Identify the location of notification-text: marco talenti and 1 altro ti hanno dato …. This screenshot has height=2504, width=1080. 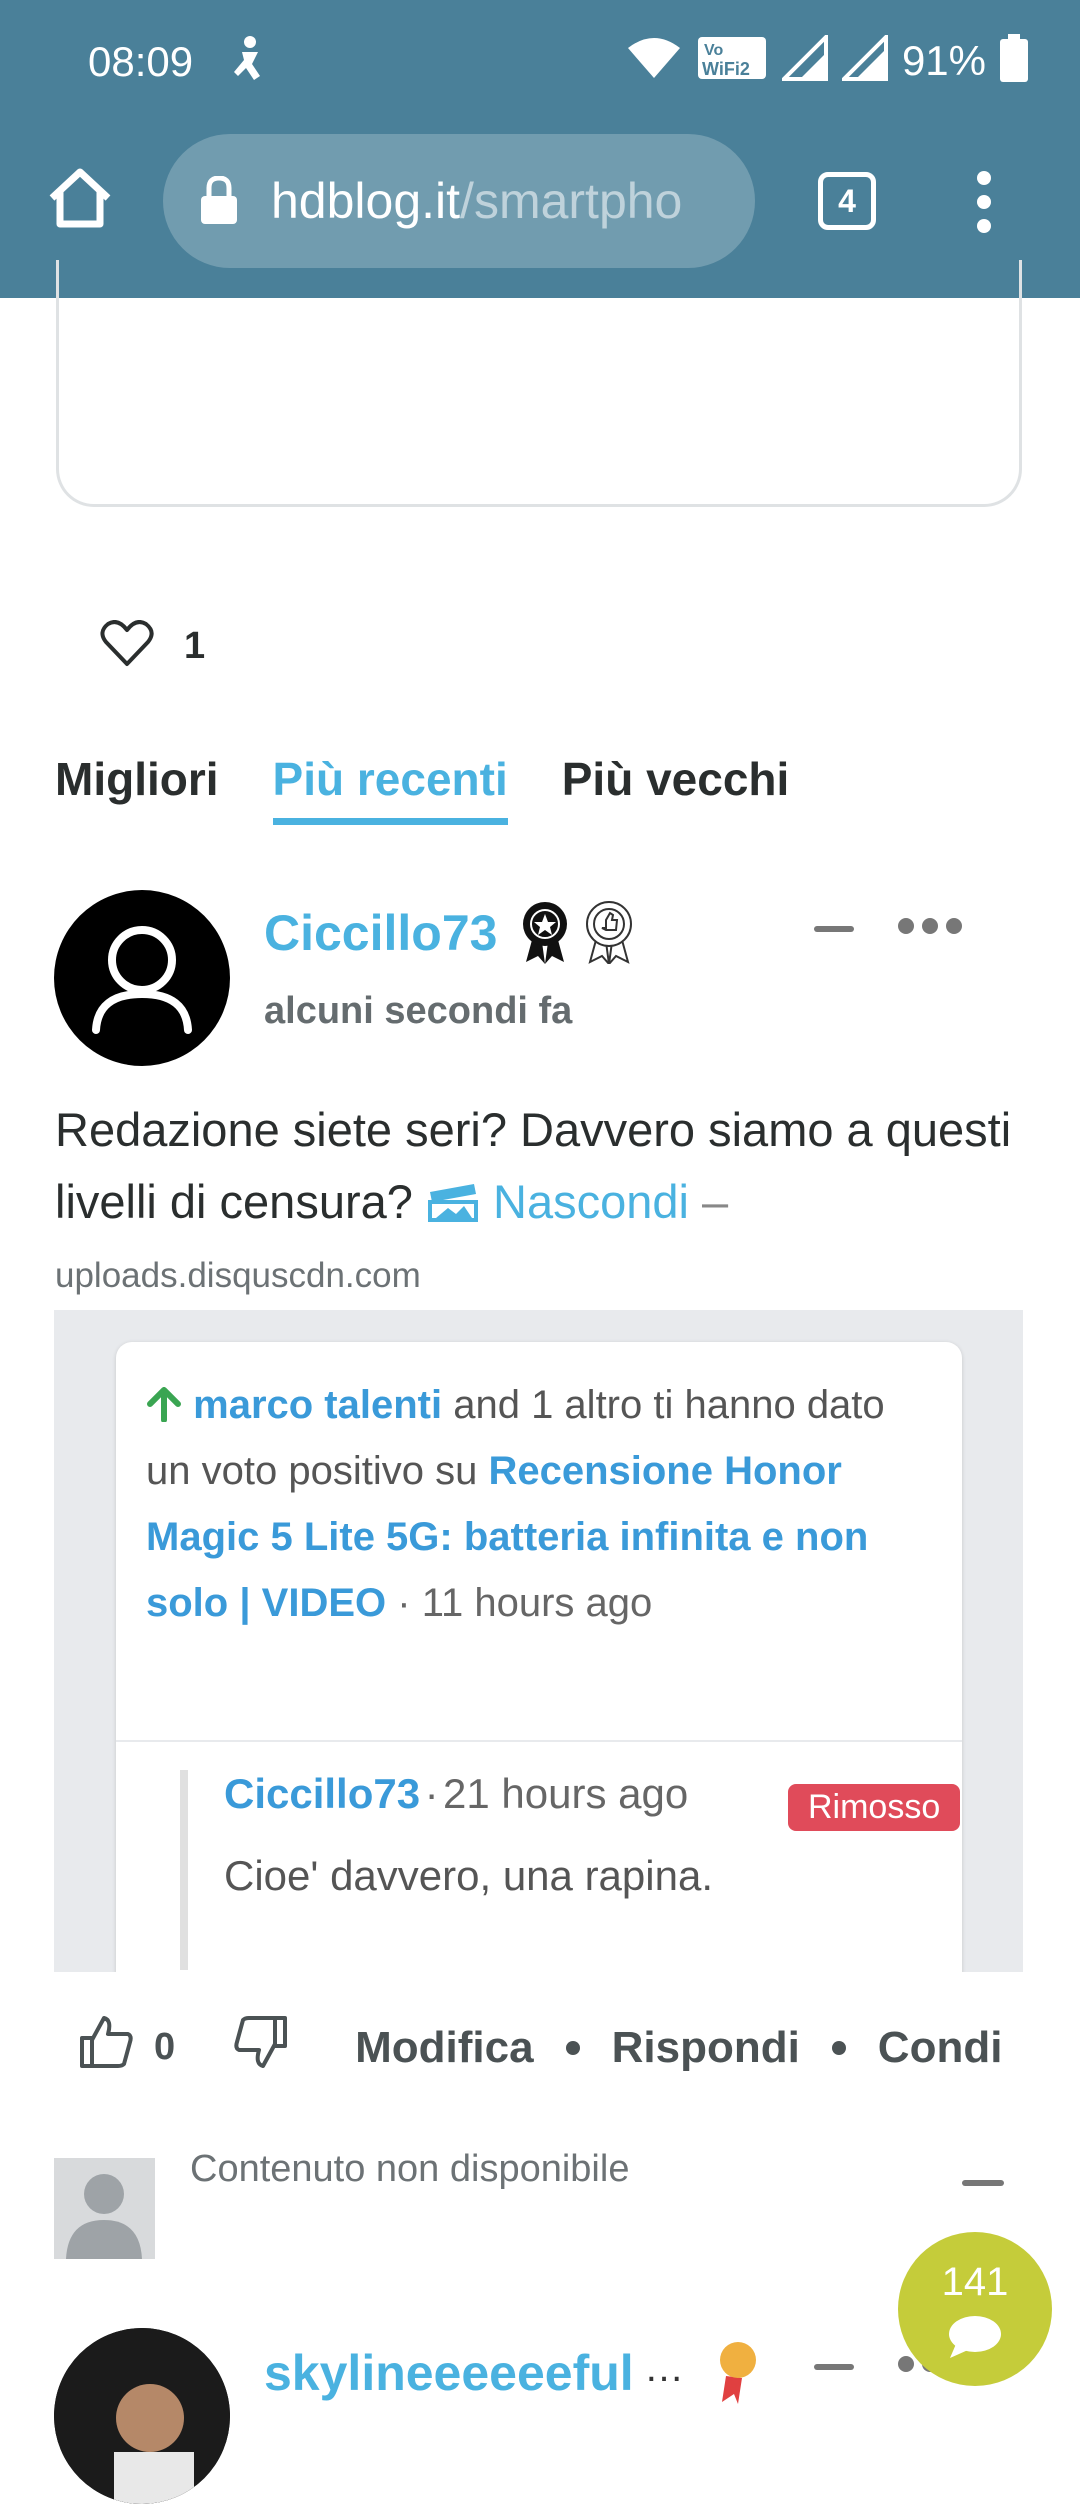
(526, 1504).